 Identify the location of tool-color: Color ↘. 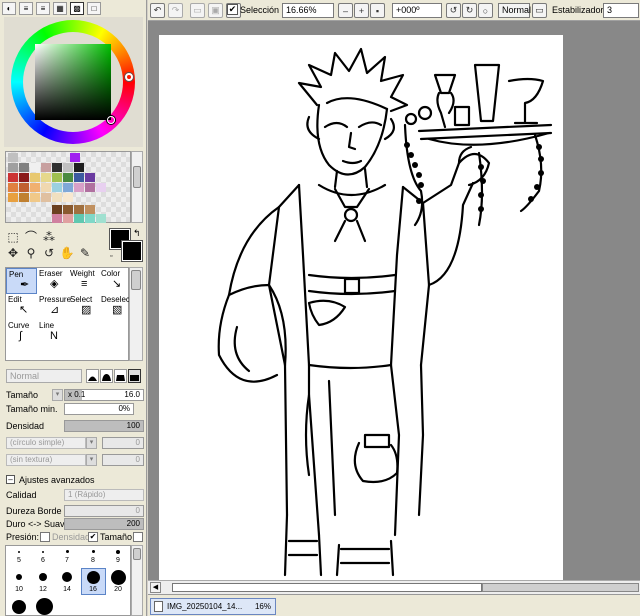
(114, 281).